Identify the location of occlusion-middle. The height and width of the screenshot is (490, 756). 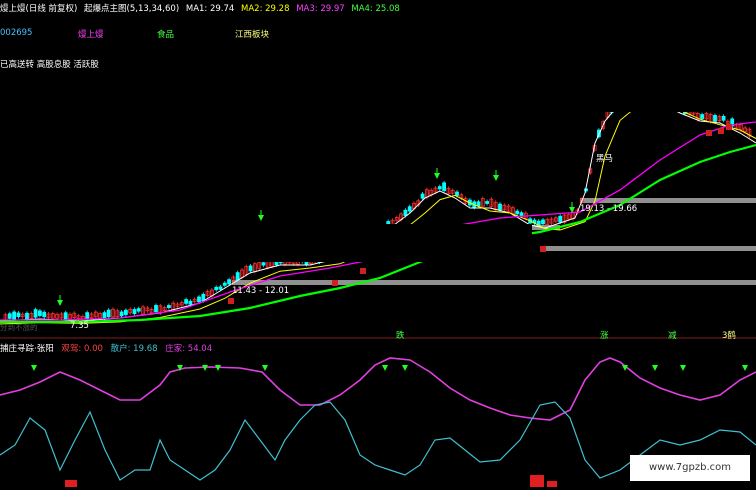
(377, 243).